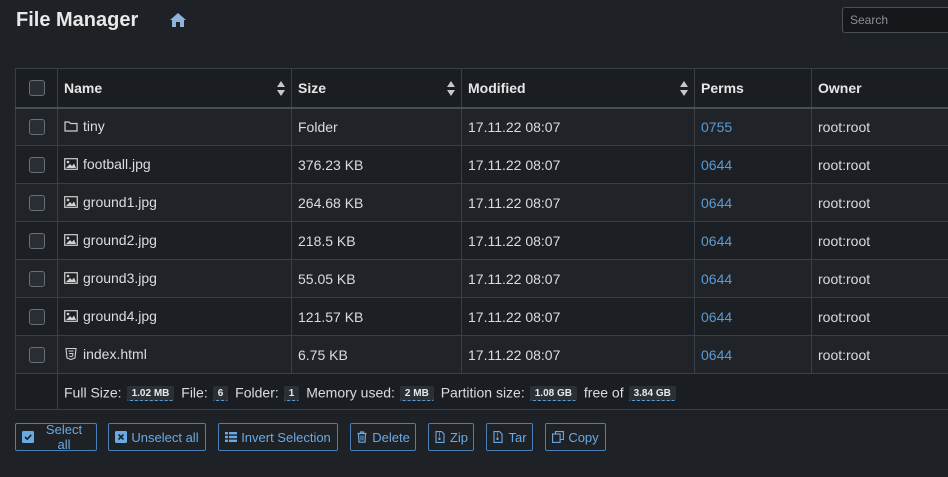 The width and height of the screenshot is (948, 477). Describe the element at coordinates (474, 23) in the screenshot. I see `top-navbar: File Manager` at that location.